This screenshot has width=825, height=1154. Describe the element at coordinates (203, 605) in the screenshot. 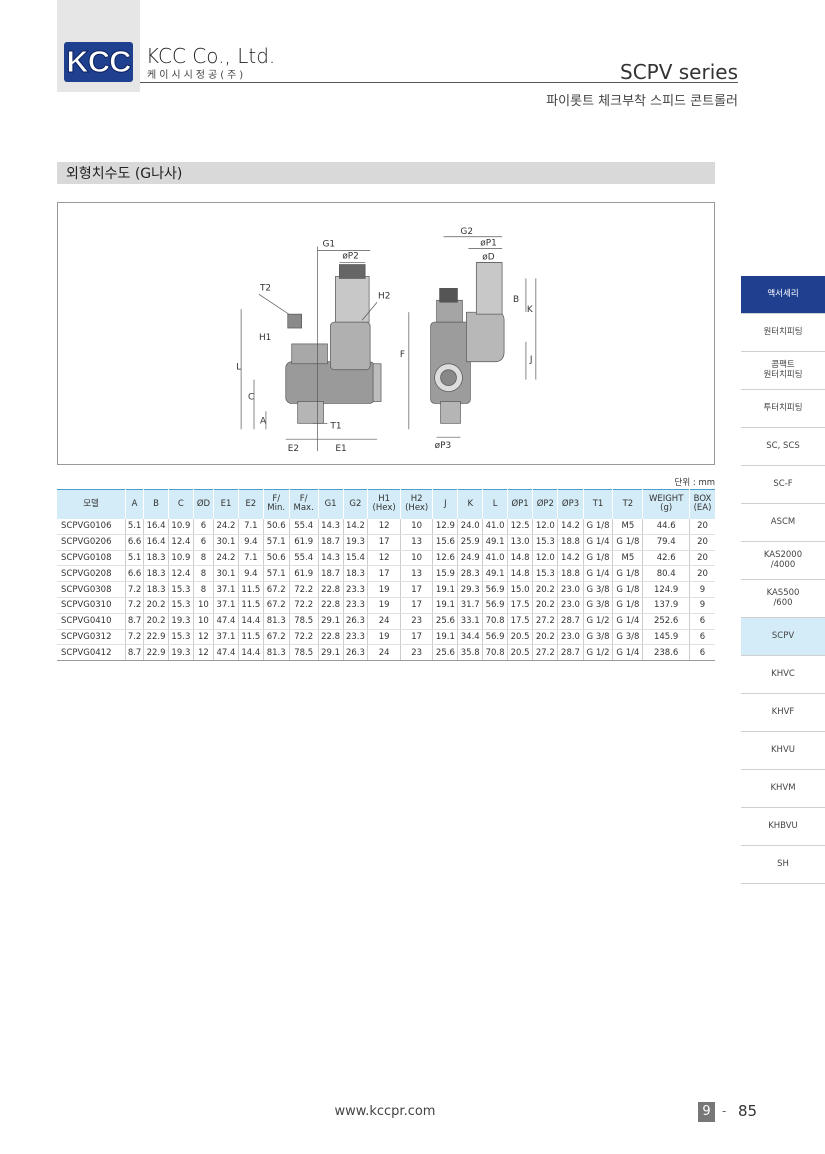

I see `table-cell: 10` at that location.